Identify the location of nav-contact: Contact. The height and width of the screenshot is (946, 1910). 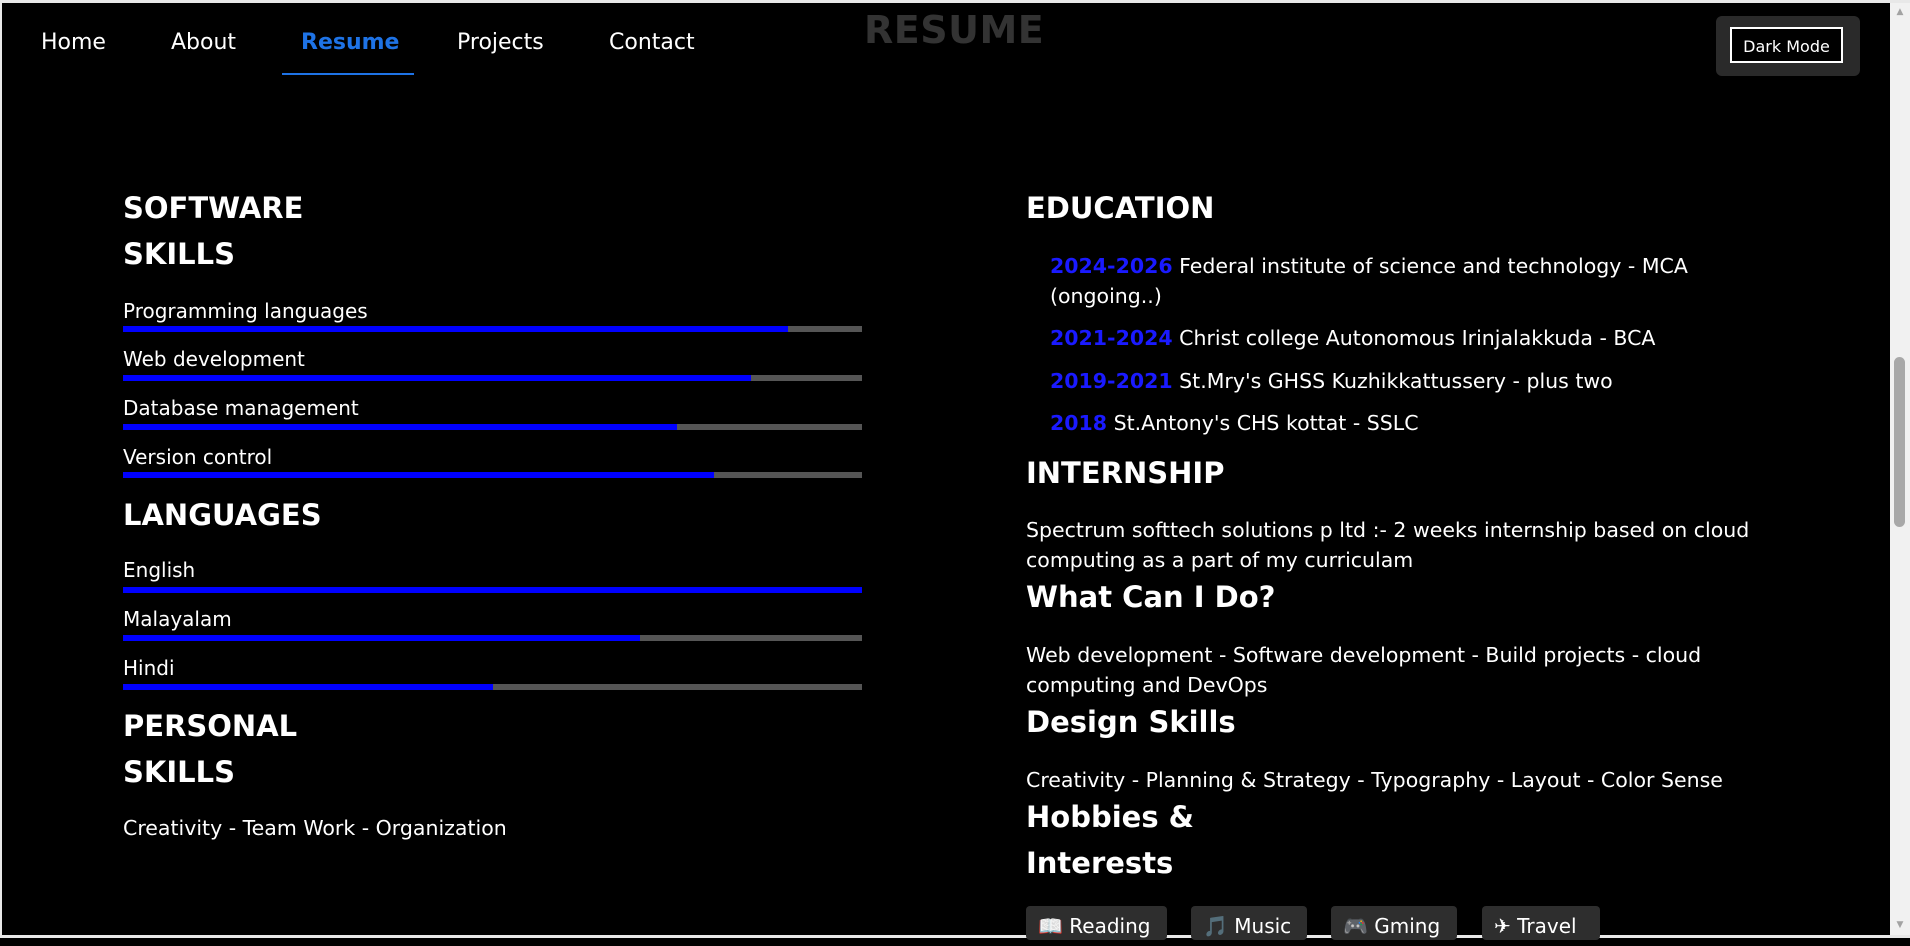
(652, 42).